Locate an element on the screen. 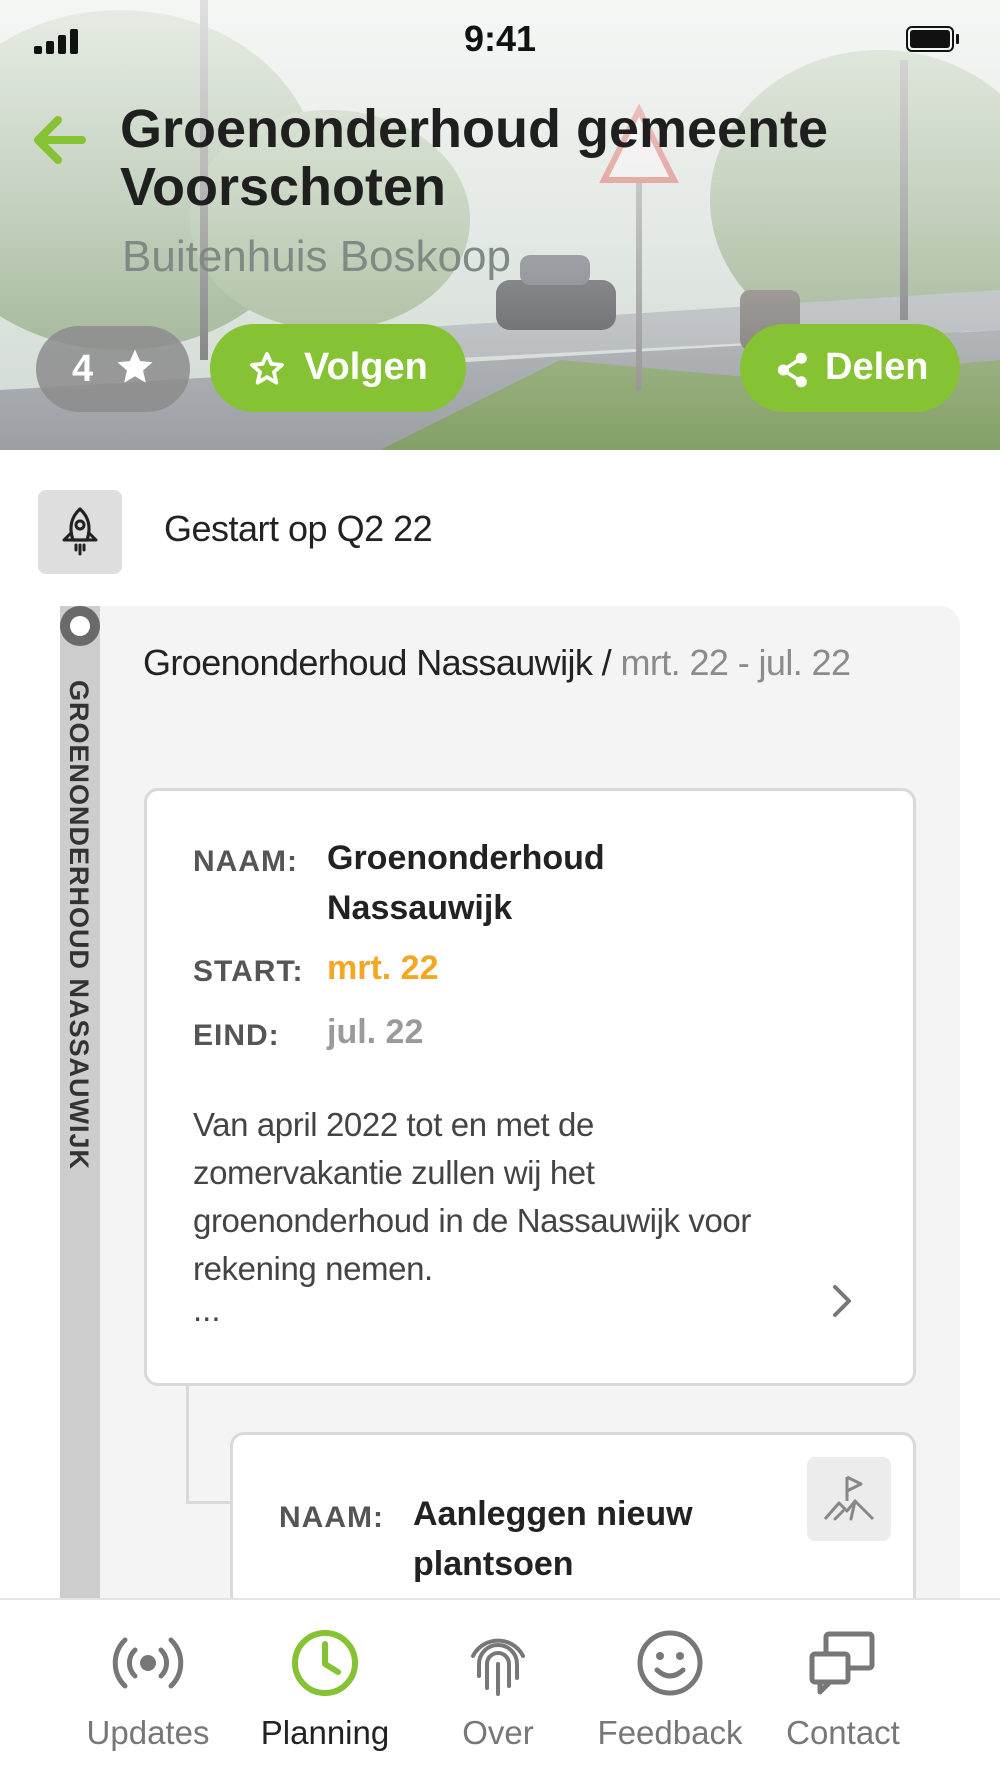  timeline-node-icon is located at coordinates (80, 626).